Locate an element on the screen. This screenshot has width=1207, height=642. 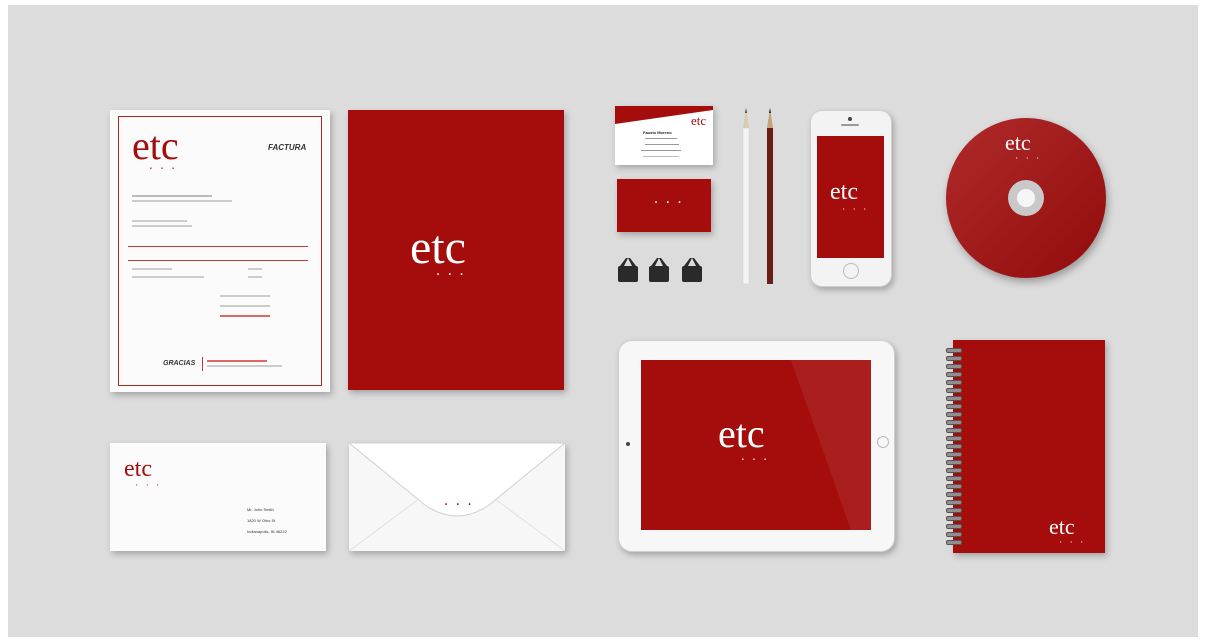
phone-logo: etc is located at coordinates (844, 192).